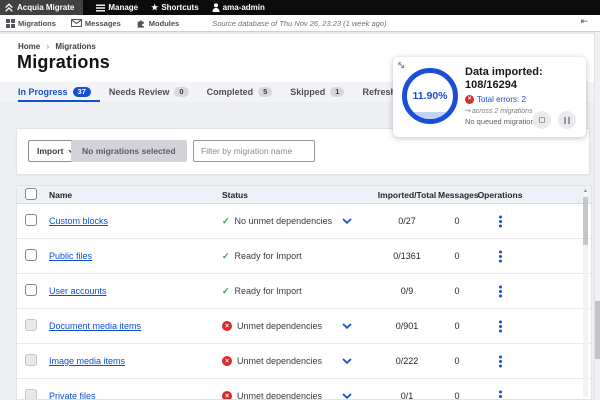 This screenshot has height=400, width=600. What do you see at coordinates (597, 330) in the screenshot?
I see `page-scrollbar-thumb` at bounding box center [597, 330].